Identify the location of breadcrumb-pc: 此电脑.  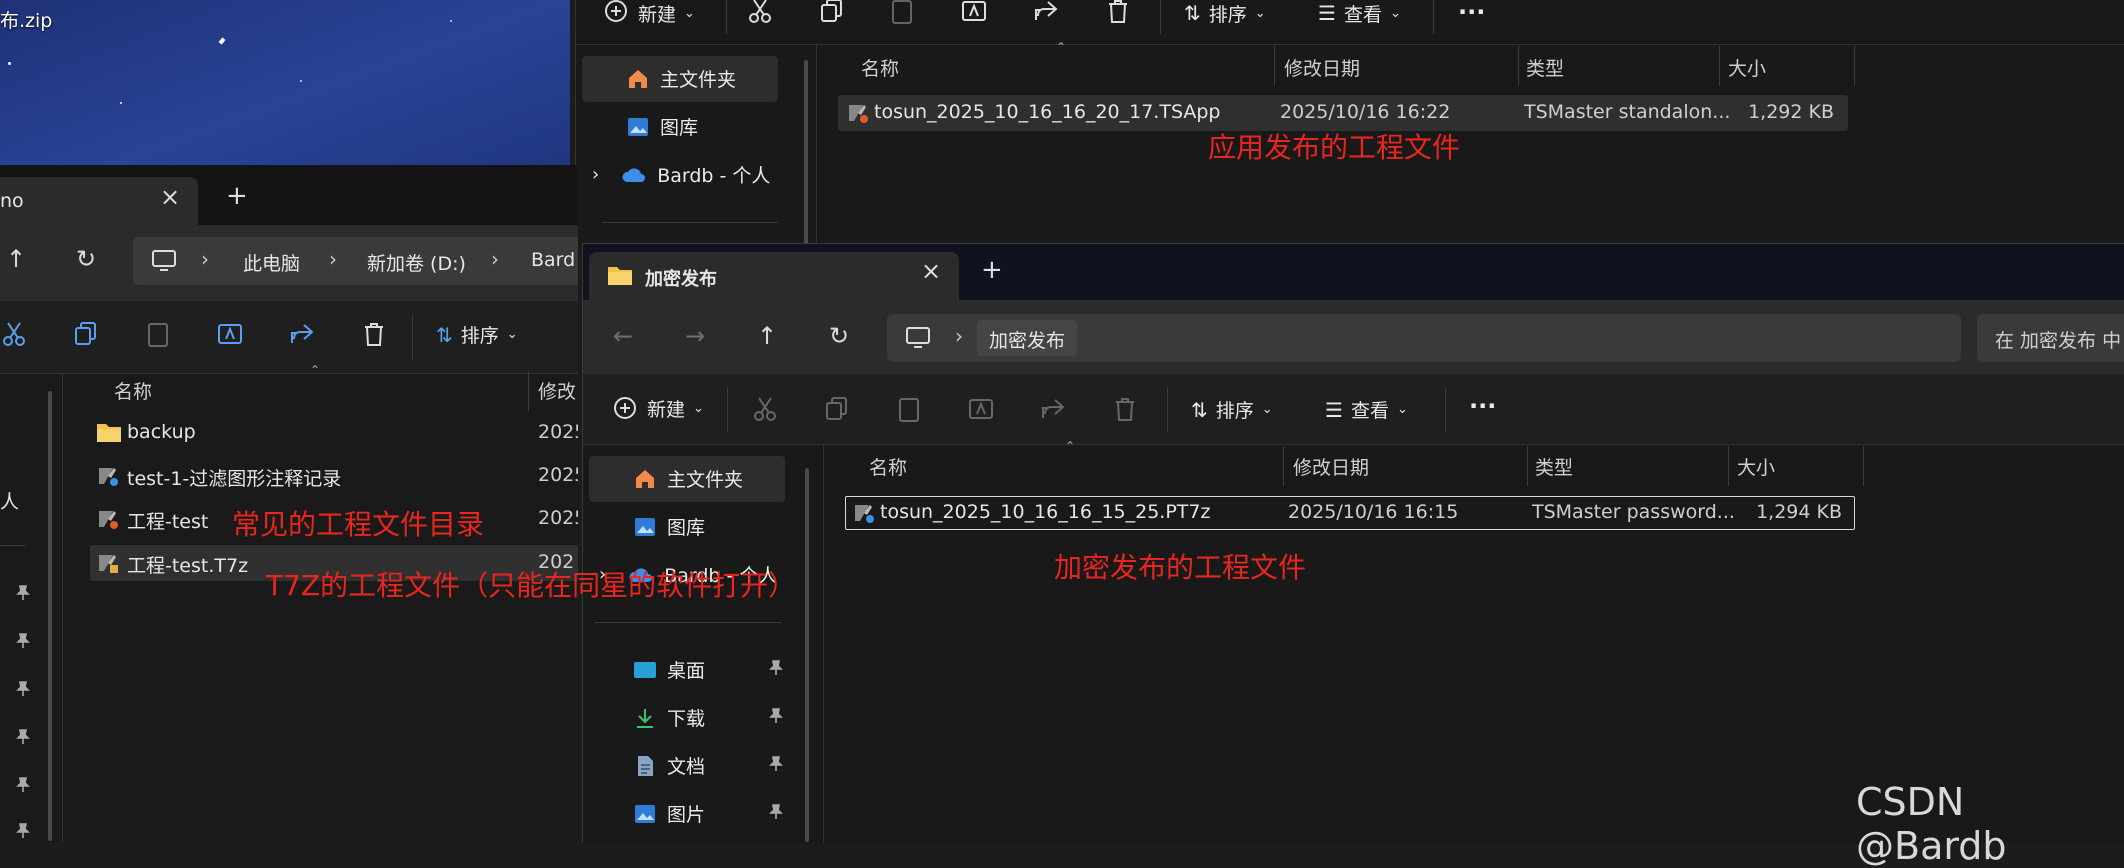
(271, 262).